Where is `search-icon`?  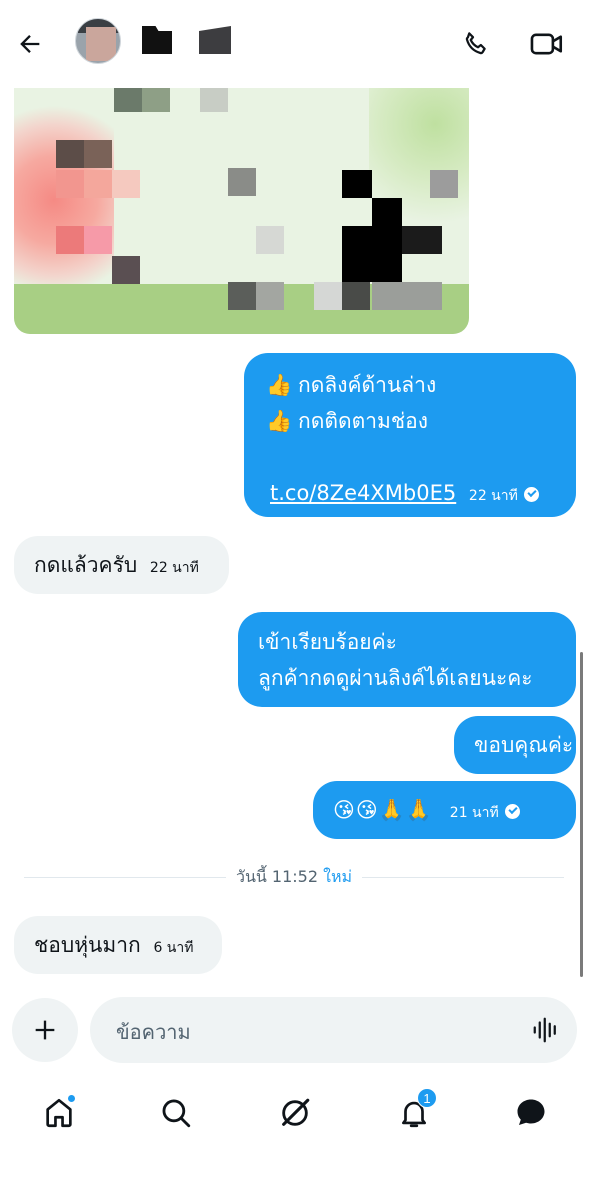
search-icon is located at coordinates (176, 1113).